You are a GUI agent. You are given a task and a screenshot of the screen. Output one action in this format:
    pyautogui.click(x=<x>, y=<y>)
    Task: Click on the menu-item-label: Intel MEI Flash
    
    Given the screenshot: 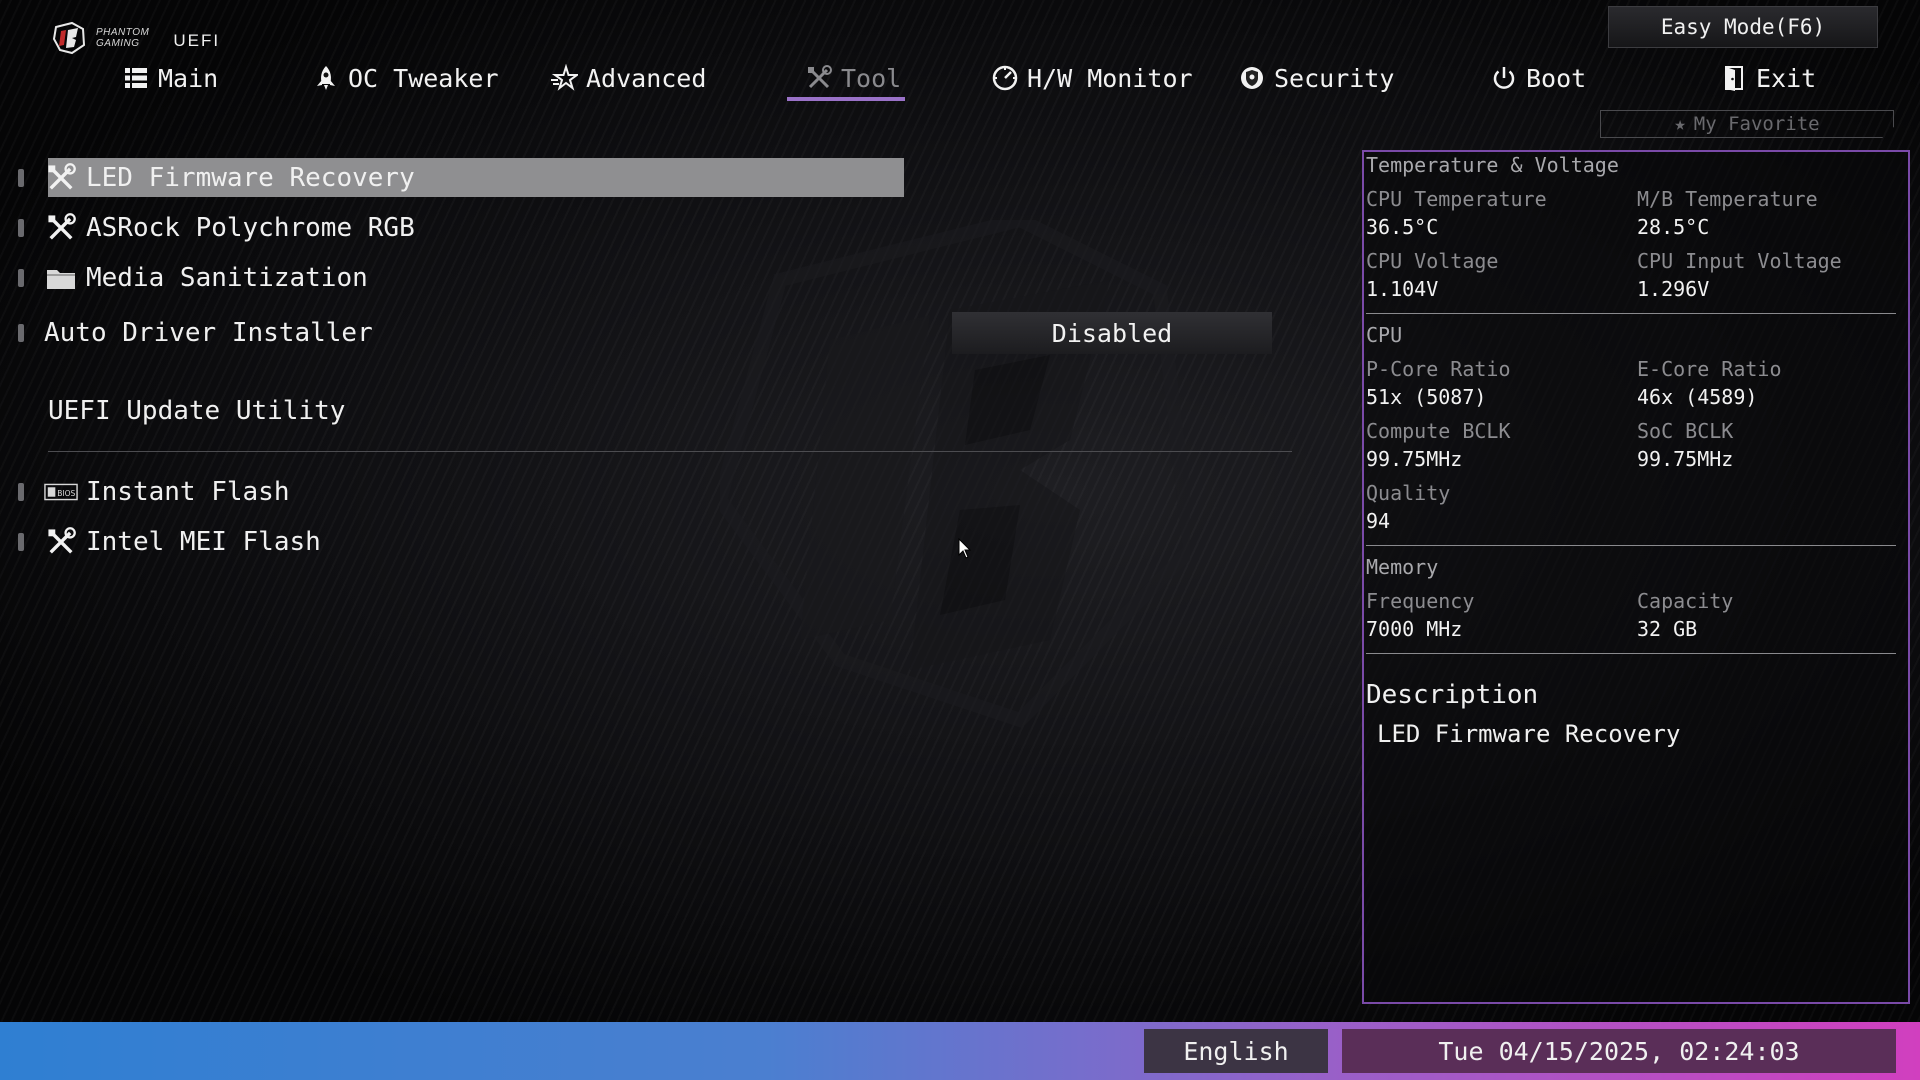 What is the action you would take?
    pyautogui.click(x=203, y=542)
    